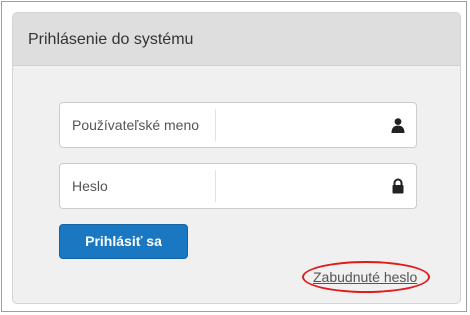 The image size is (470, 315). I want to click on username-field: Používateľské meno, so click(238, 125).